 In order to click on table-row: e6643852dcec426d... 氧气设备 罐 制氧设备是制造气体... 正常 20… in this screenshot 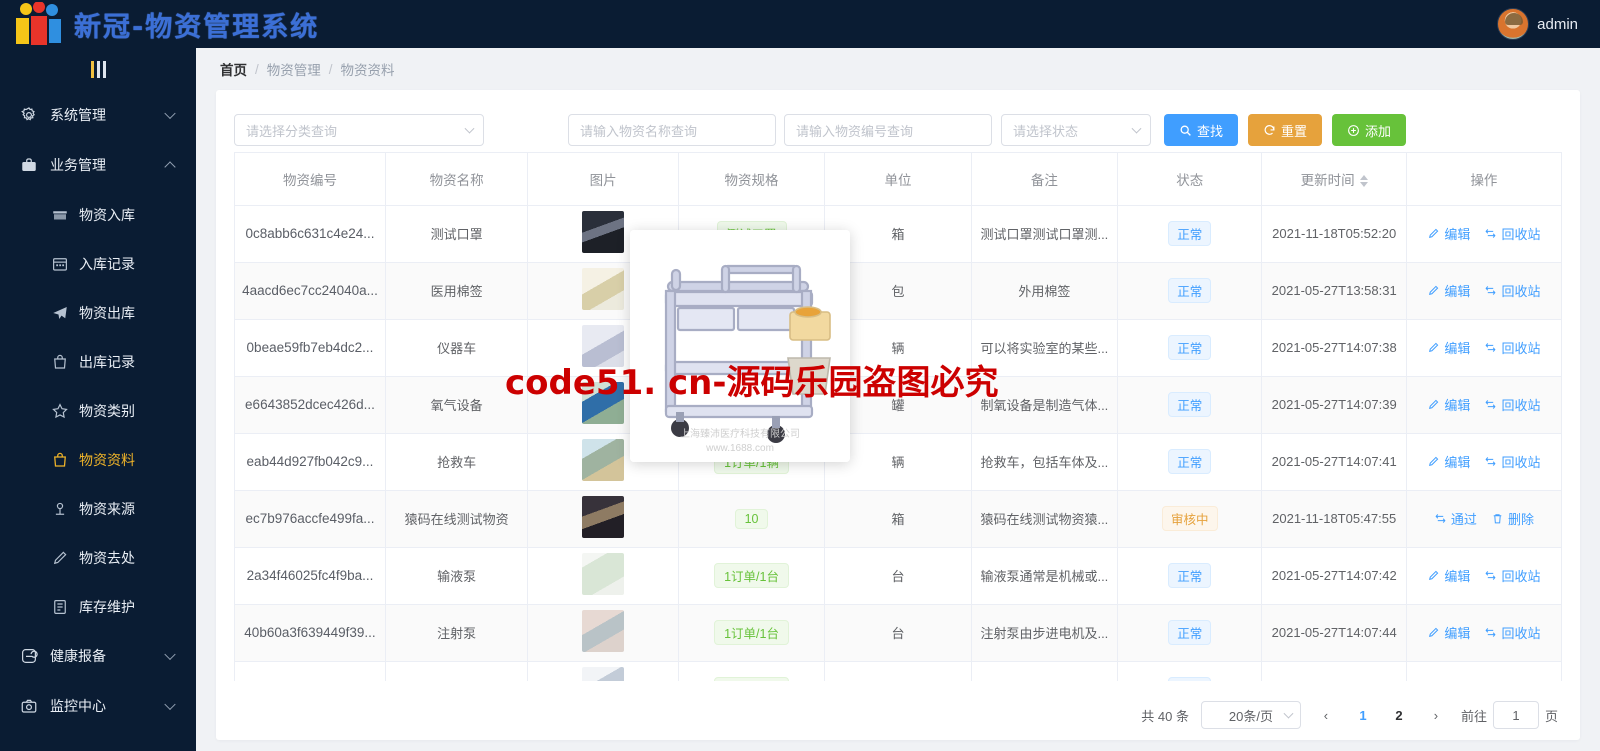, I will do `click(898, 405)`.